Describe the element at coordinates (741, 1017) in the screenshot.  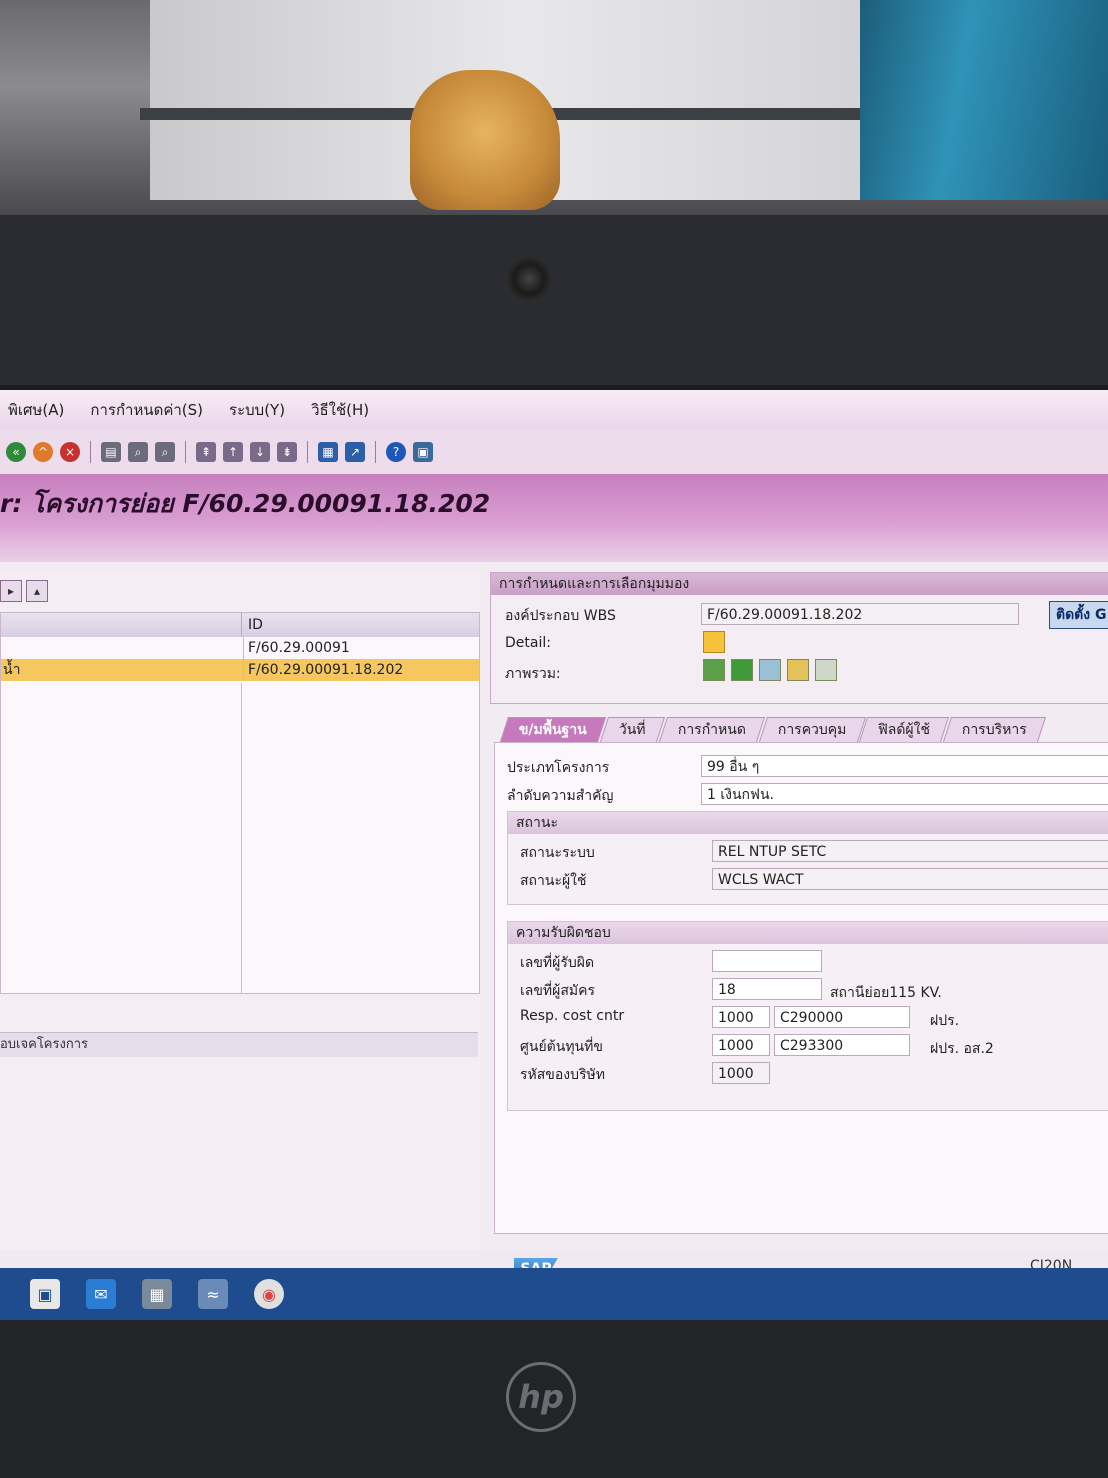
I see `resp-cost-center-area-field: 1000` at that location.